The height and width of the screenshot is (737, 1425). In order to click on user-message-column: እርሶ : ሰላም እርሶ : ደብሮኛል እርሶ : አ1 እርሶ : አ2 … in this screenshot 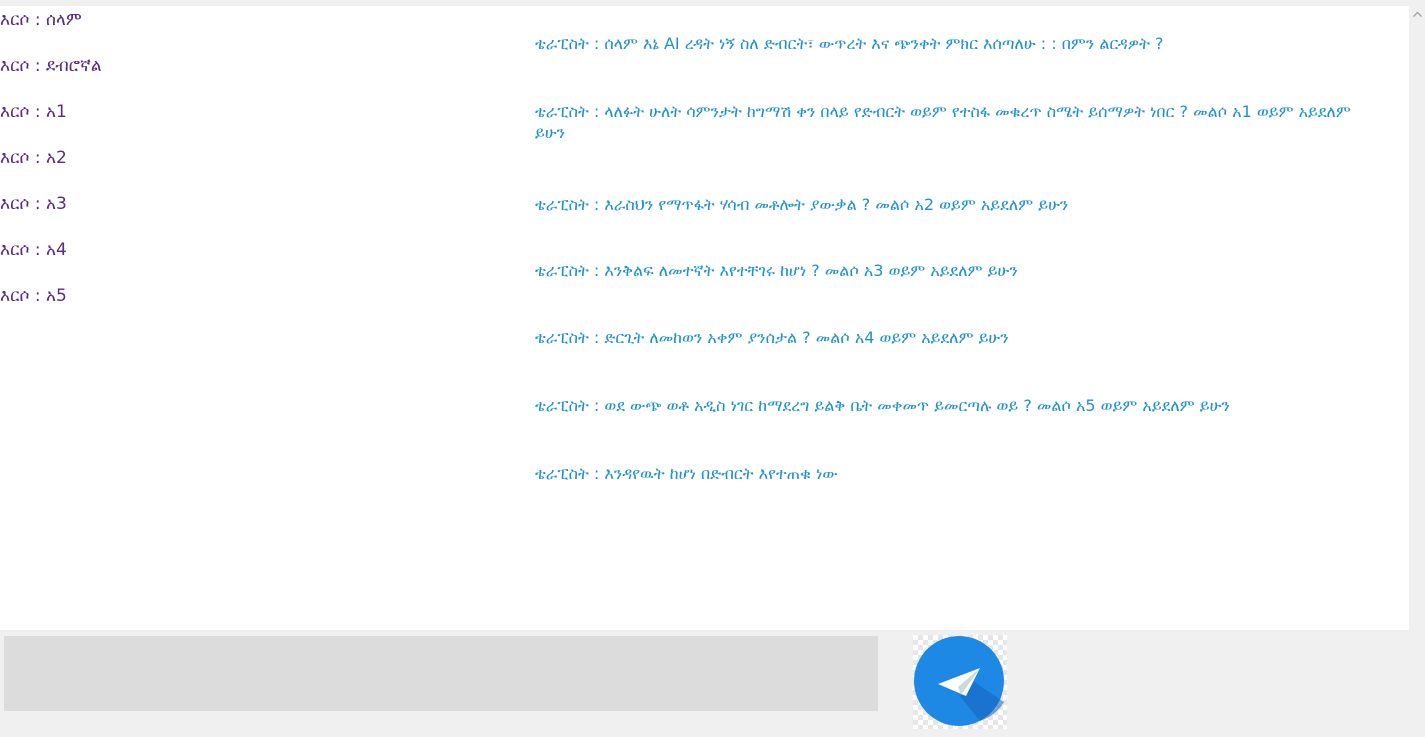, I will do `click(210, 170)`.